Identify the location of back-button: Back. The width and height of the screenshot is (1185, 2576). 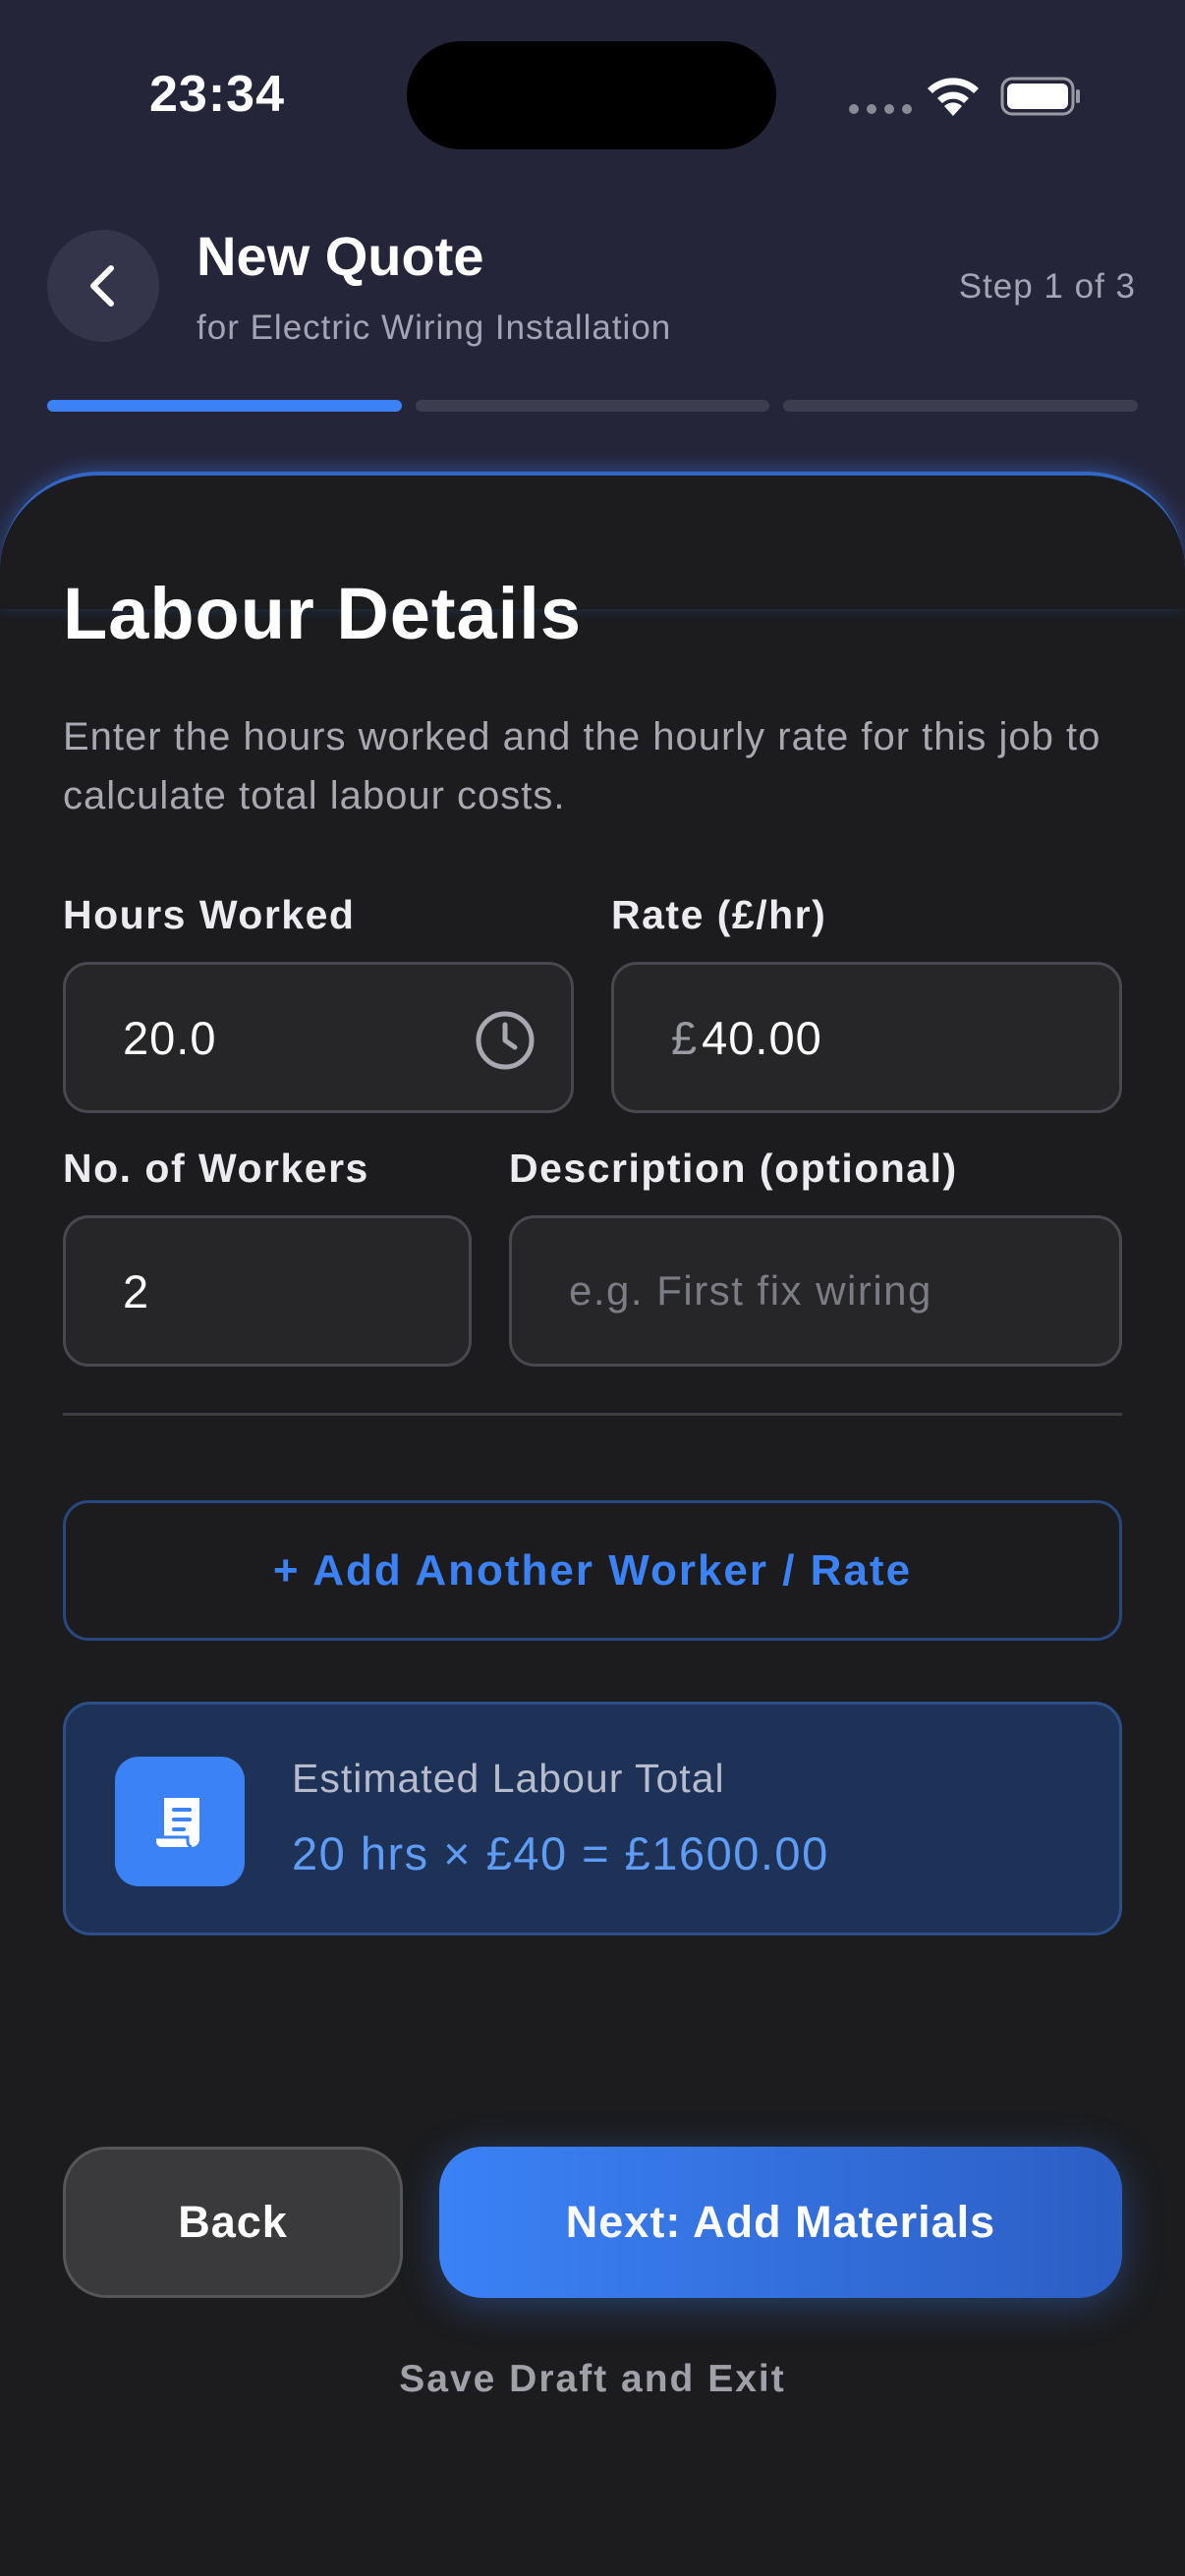
(233, 2222).